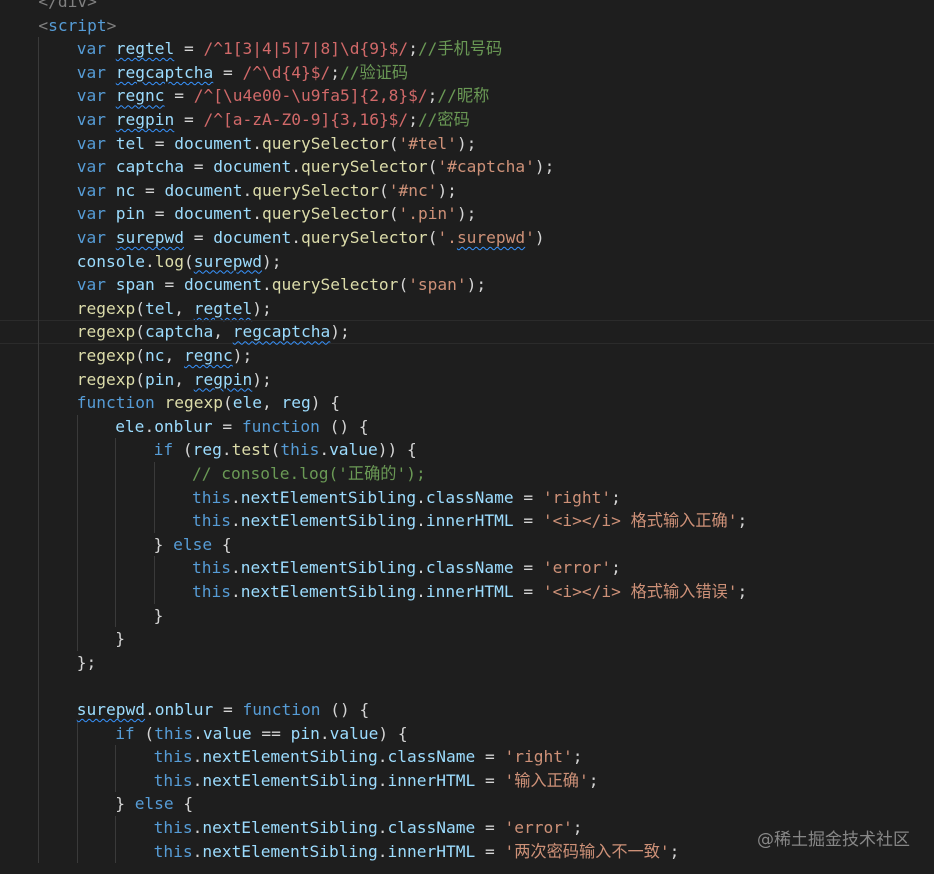 The width and height of the screenshot is (934, 874). Describe the element at coordinates (467, 356) in the screenshot. I see `code-line: regexp(nc, regnc);` at that location.